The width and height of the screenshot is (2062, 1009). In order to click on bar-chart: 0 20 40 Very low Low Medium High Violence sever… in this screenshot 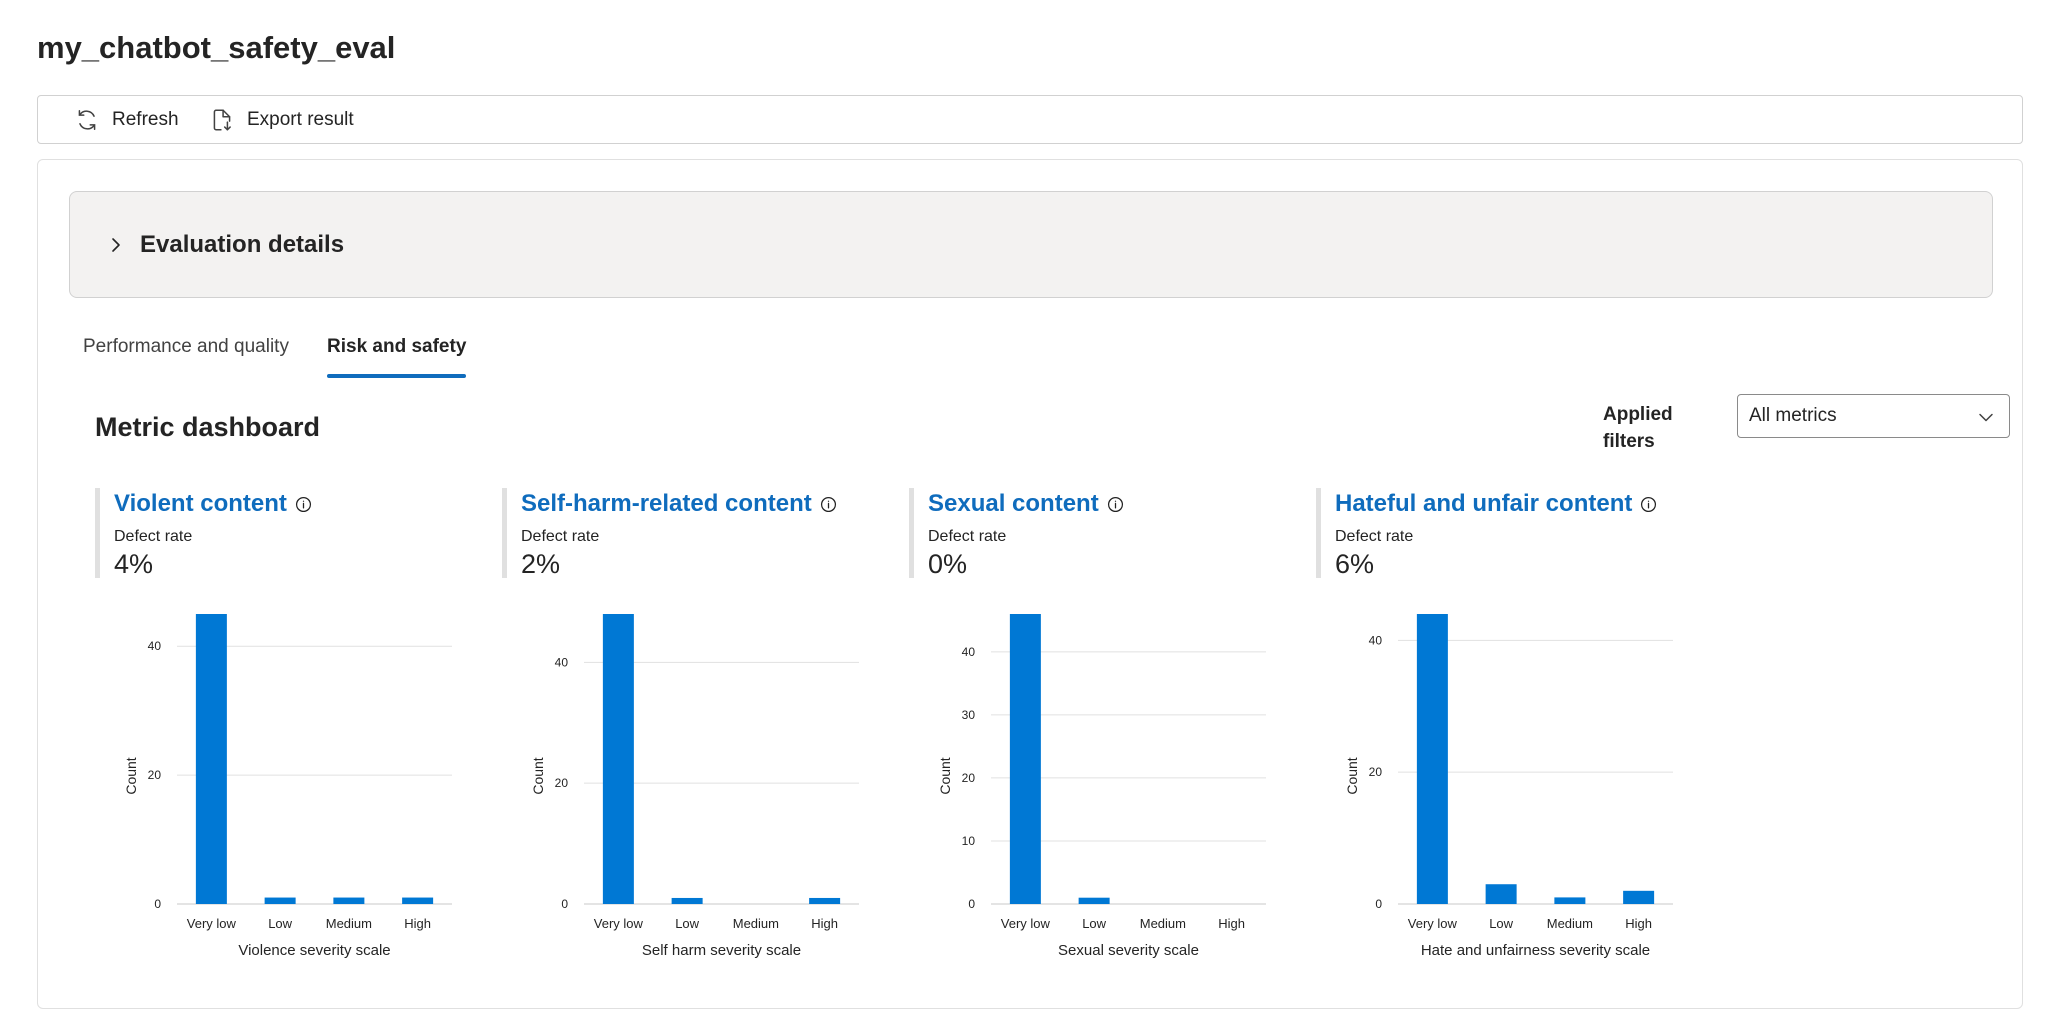, I will do `click(287, 786)`.